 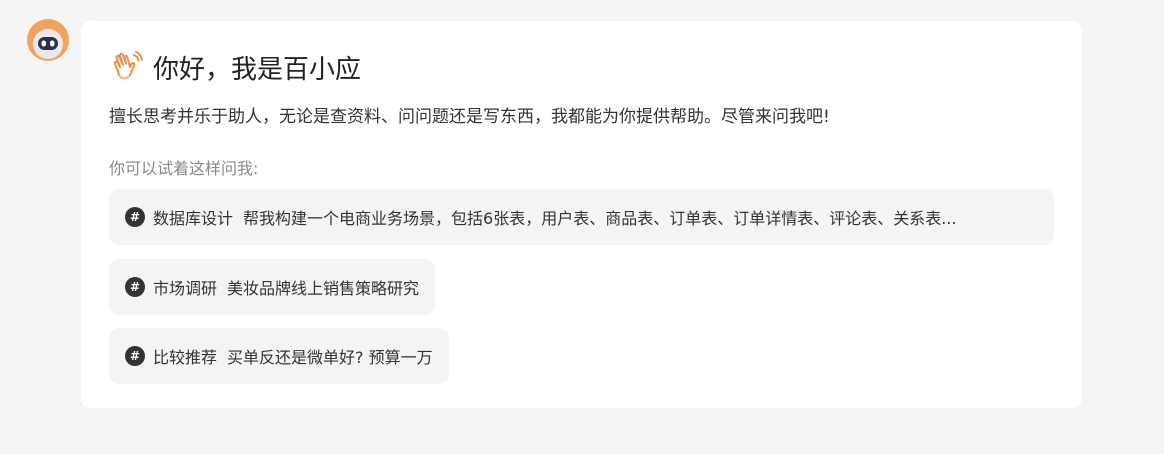 I want to click on waving-hand-icon, so click(x=128, y=65).